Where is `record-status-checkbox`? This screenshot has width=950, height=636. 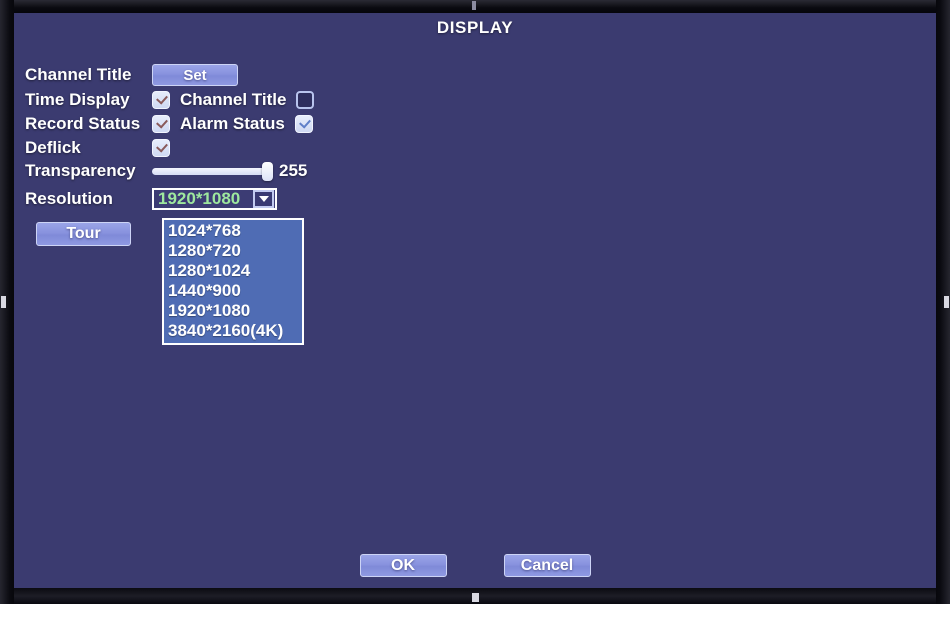 record-status-checkbox is located at coordinates (161, 124).